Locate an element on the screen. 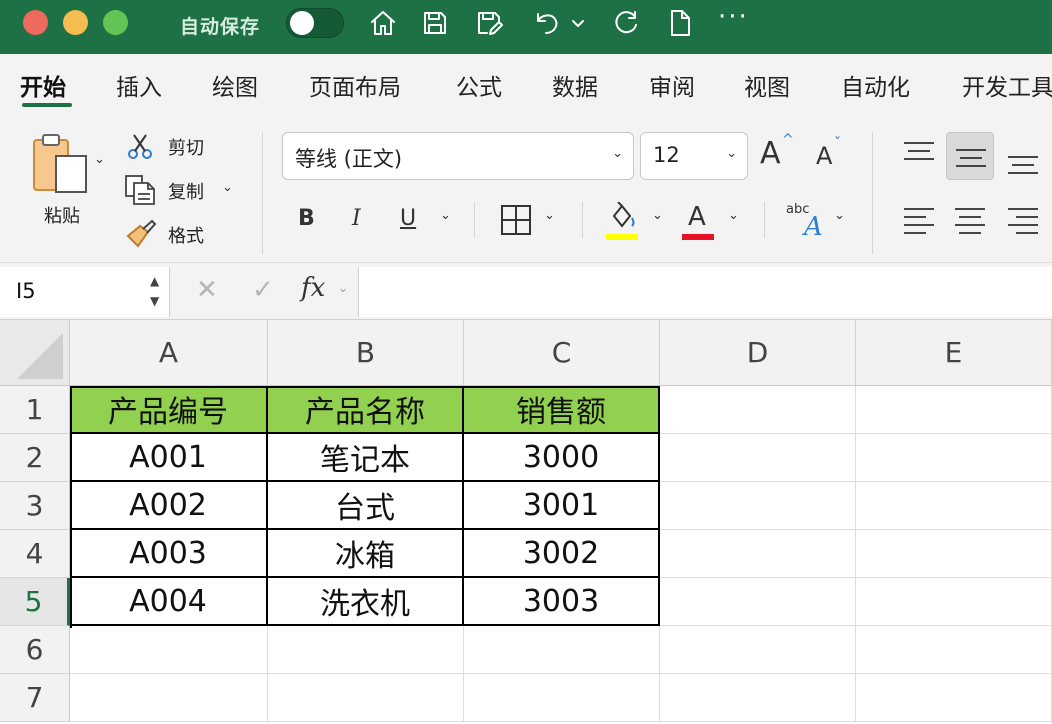  cell-e2 is located at coordinates (954, 458).